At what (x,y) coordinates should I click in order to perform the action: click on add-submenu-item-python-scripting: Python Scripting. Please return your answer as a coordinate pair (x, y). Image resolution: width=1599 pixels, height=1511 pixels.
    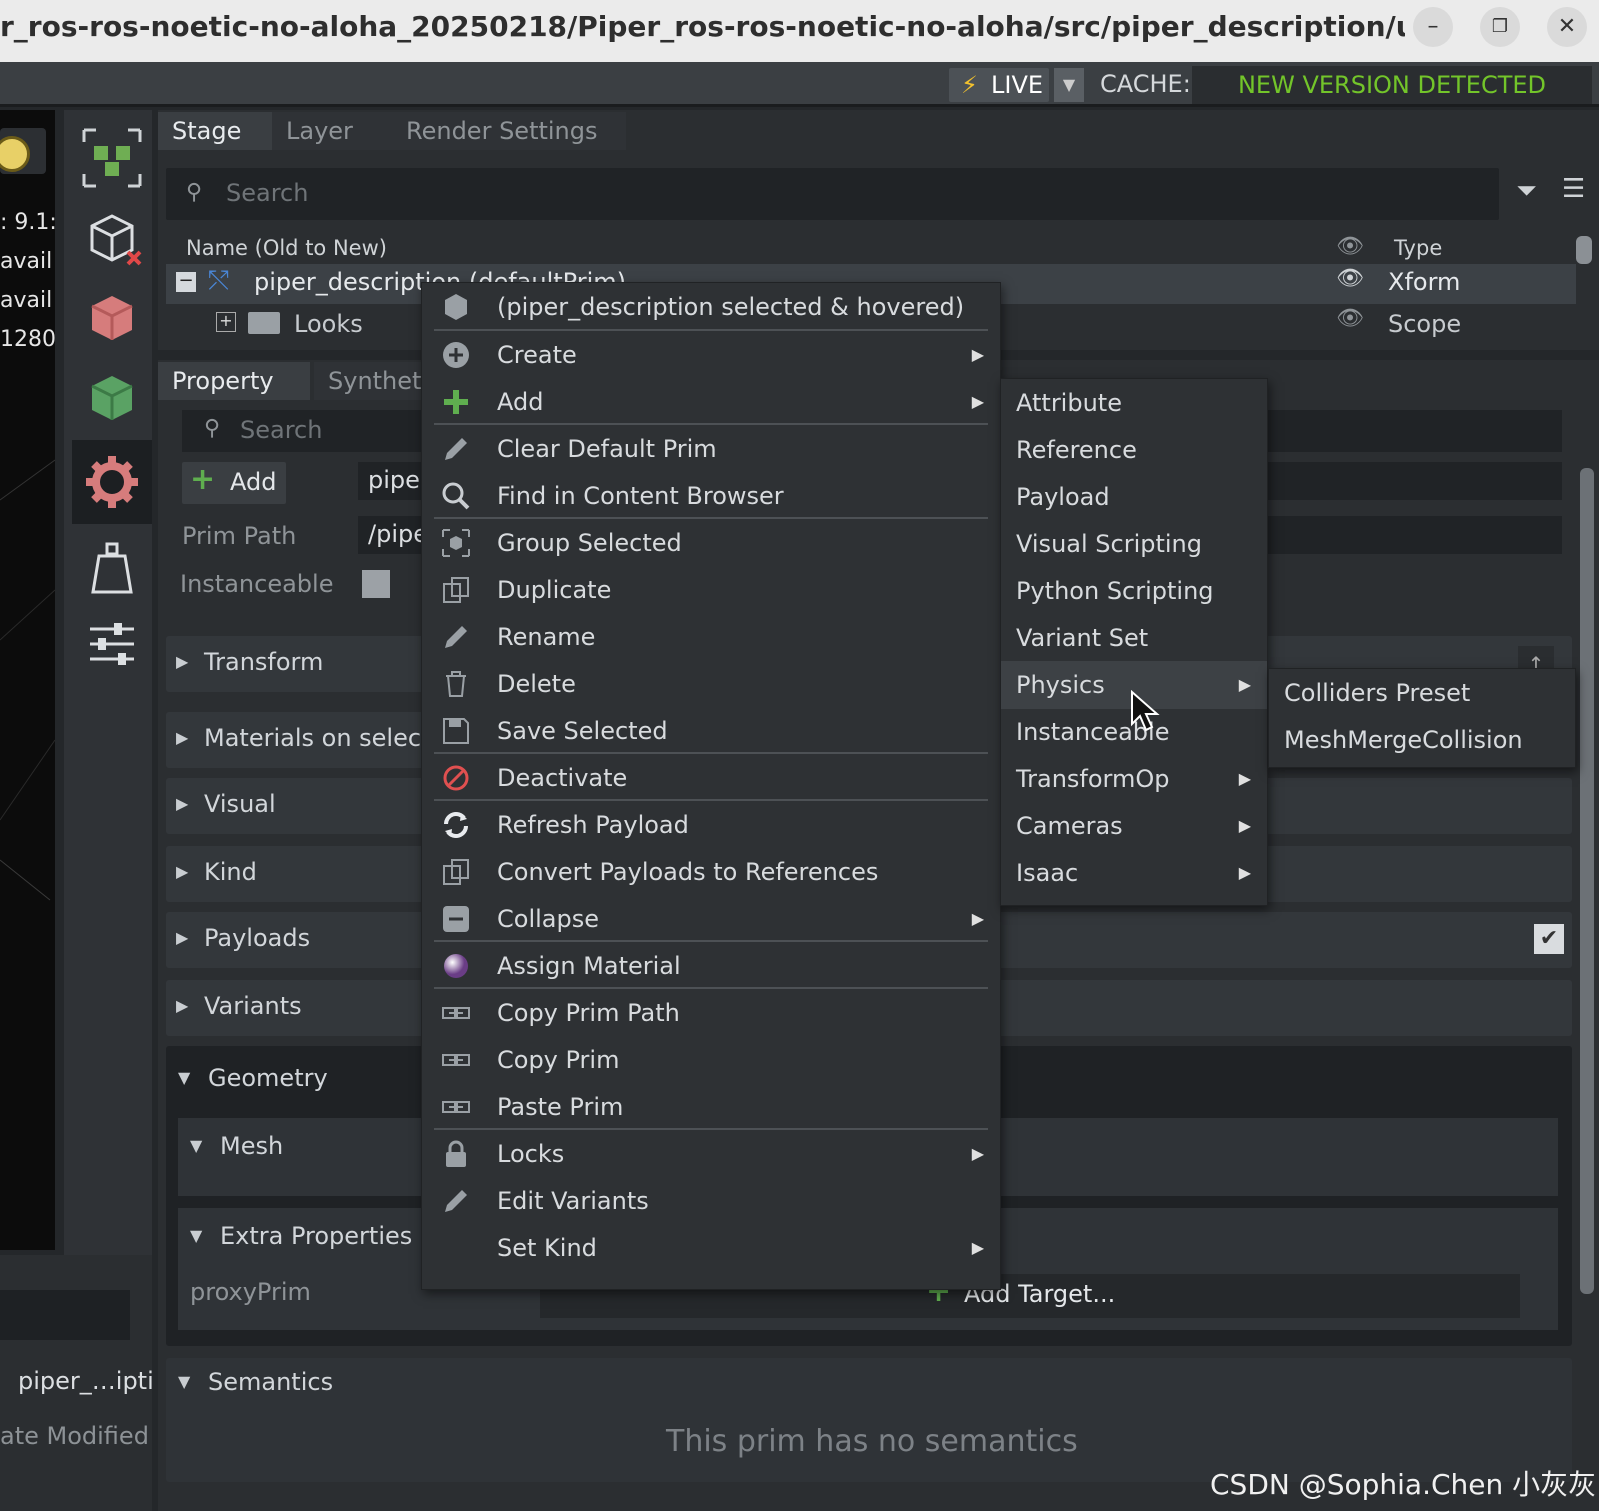
    Looking at the image, I should click on (1134, 591).